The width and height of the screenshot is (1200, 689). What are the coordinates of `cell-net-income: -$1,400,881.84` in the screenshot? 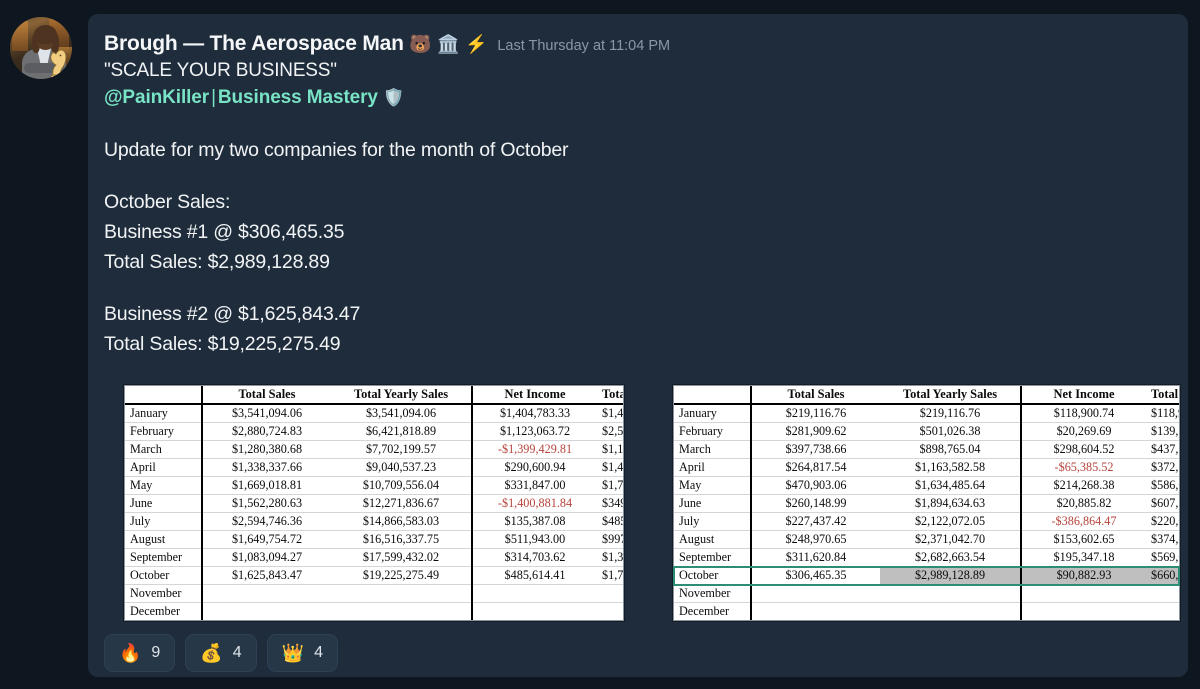 It's located at (534, 503).